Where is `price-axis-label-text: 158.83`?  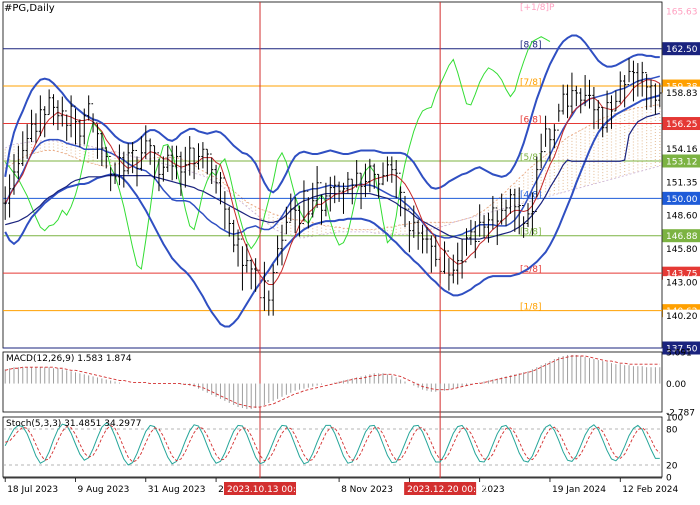 price-axis-label-text: 158.83 is located at coordinates (682, 94).